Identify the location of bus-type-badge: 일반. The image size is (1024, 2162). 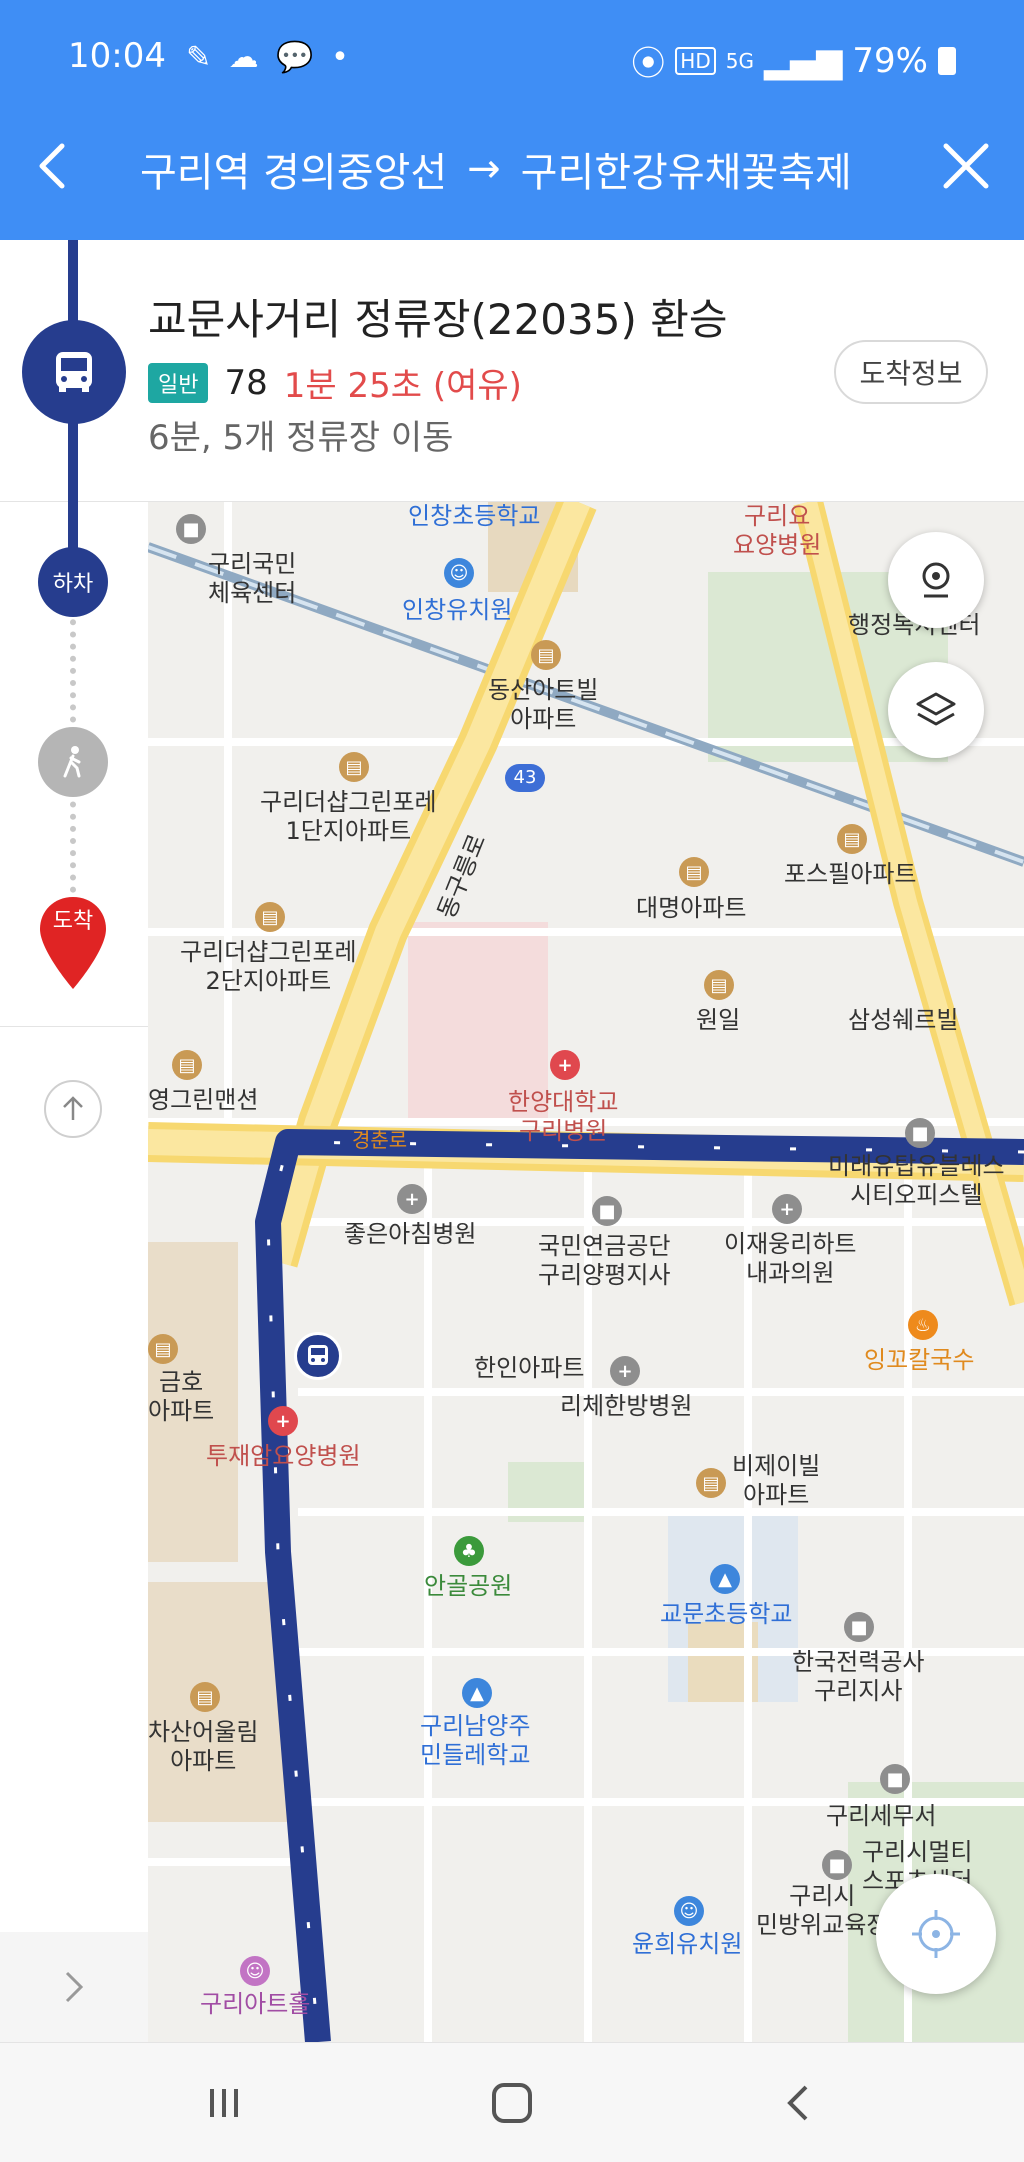
(178, 382).